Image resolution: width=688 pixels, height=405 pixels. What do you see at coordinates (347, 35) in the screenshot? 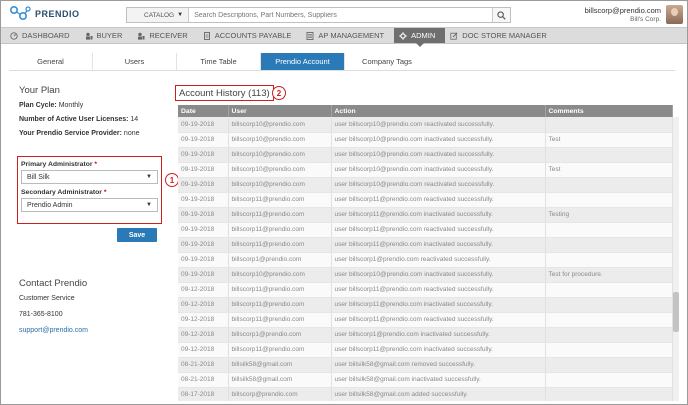
I see `nav-ap-management: AP MANAGEMENT` at bounding box center [347, 35].